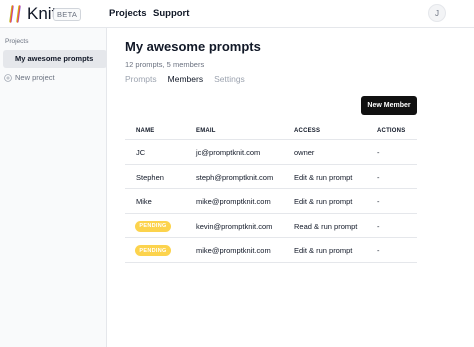 This screenshot has width=474, height=347. I want to click on sidebar-item-my-awesome-prompts: My awesome prompts, so click(55, 59).